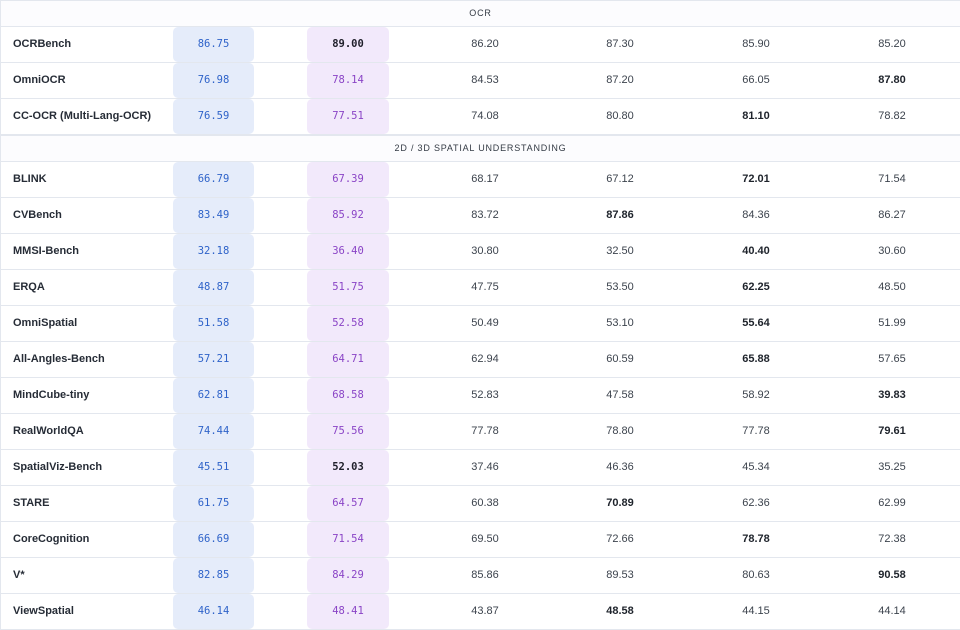 The width and height of the screenshot is (960, 630). Describe the element at coordinates (480, 288) in the screenshot. I see `table-row: ERQA 48.87 51.75 47.75 53.50 62.25 48.50` at that location.